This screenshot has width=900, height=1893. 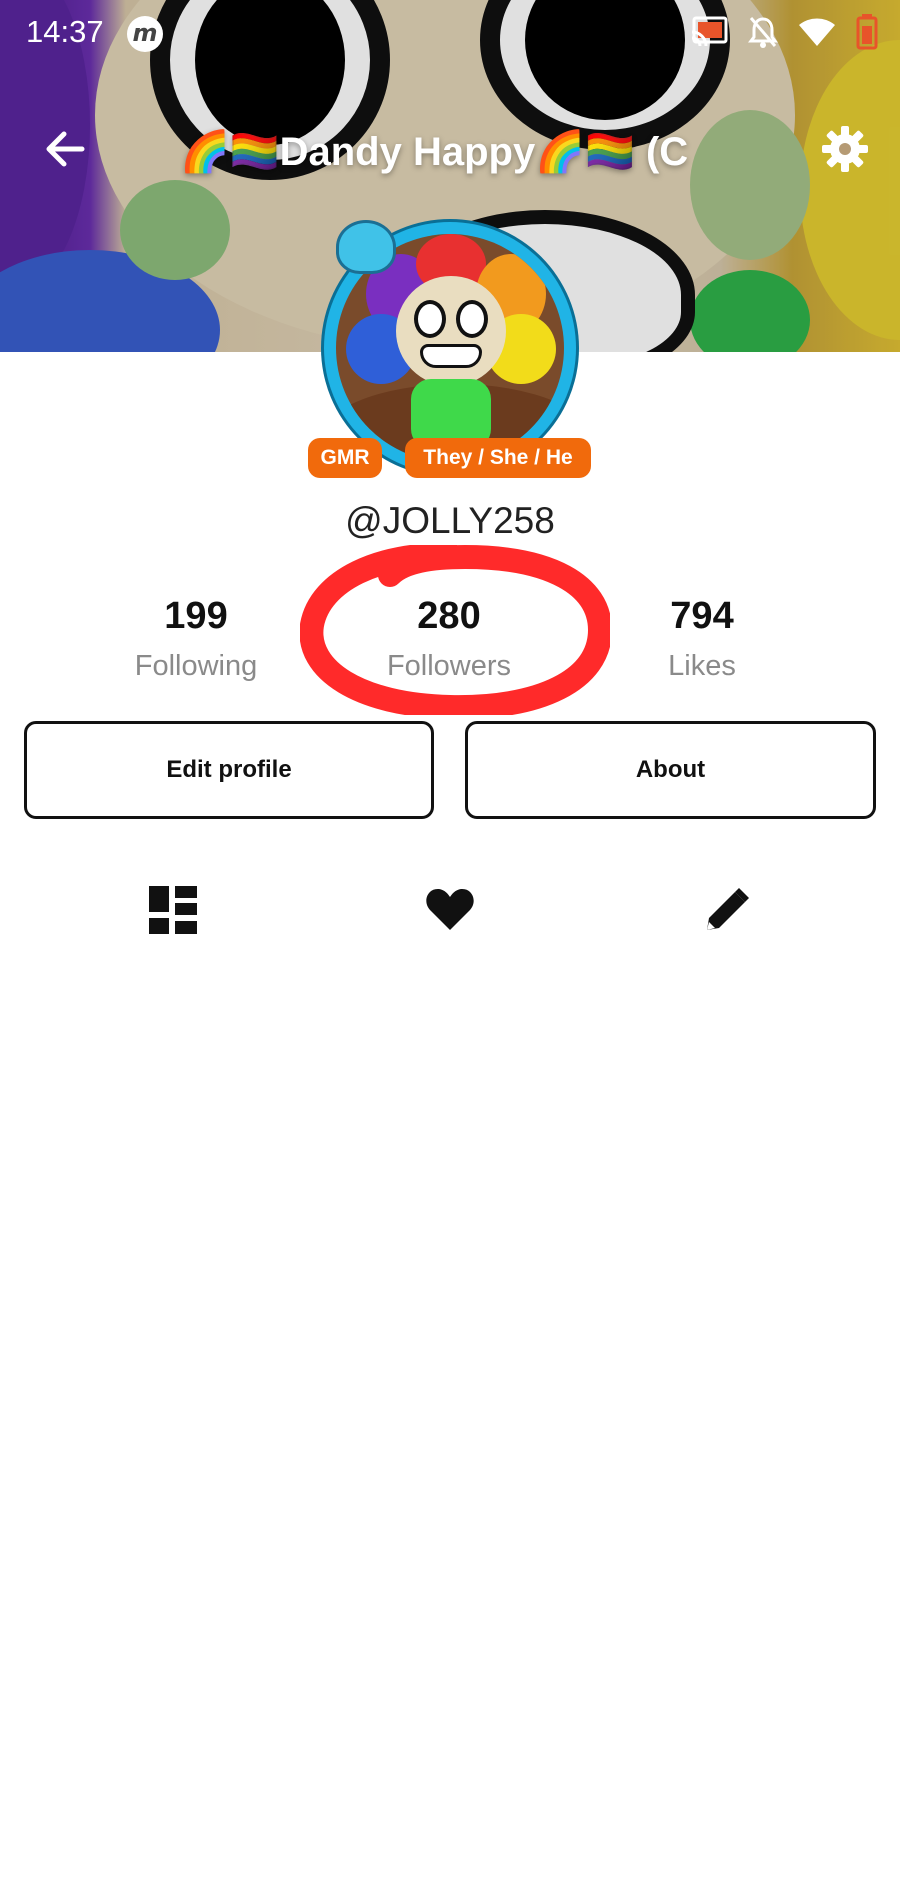 I want to click on wifi-icon, so click(x=817, y=32).